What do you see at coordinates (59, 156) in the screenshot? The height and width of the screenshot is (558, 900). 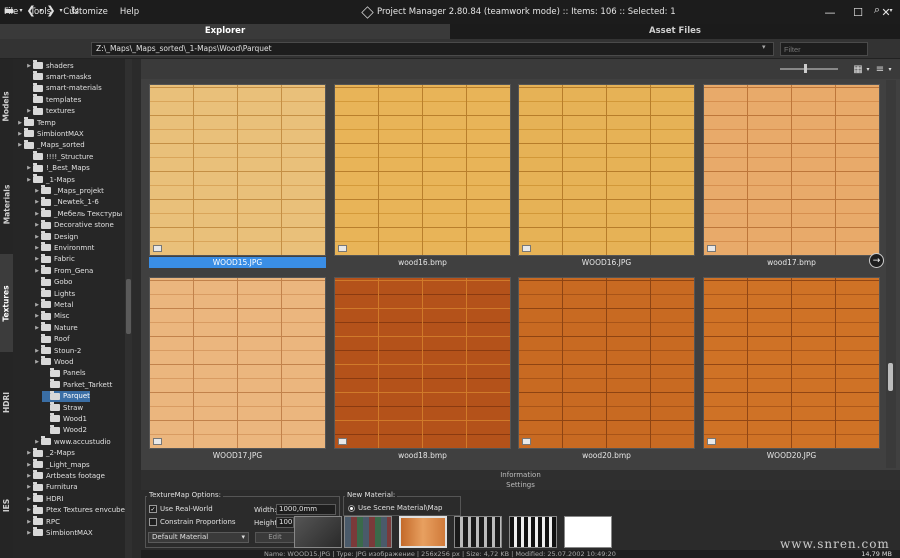 I see `tree-item: !!!!_Structure` at bounding box center [59, 156].